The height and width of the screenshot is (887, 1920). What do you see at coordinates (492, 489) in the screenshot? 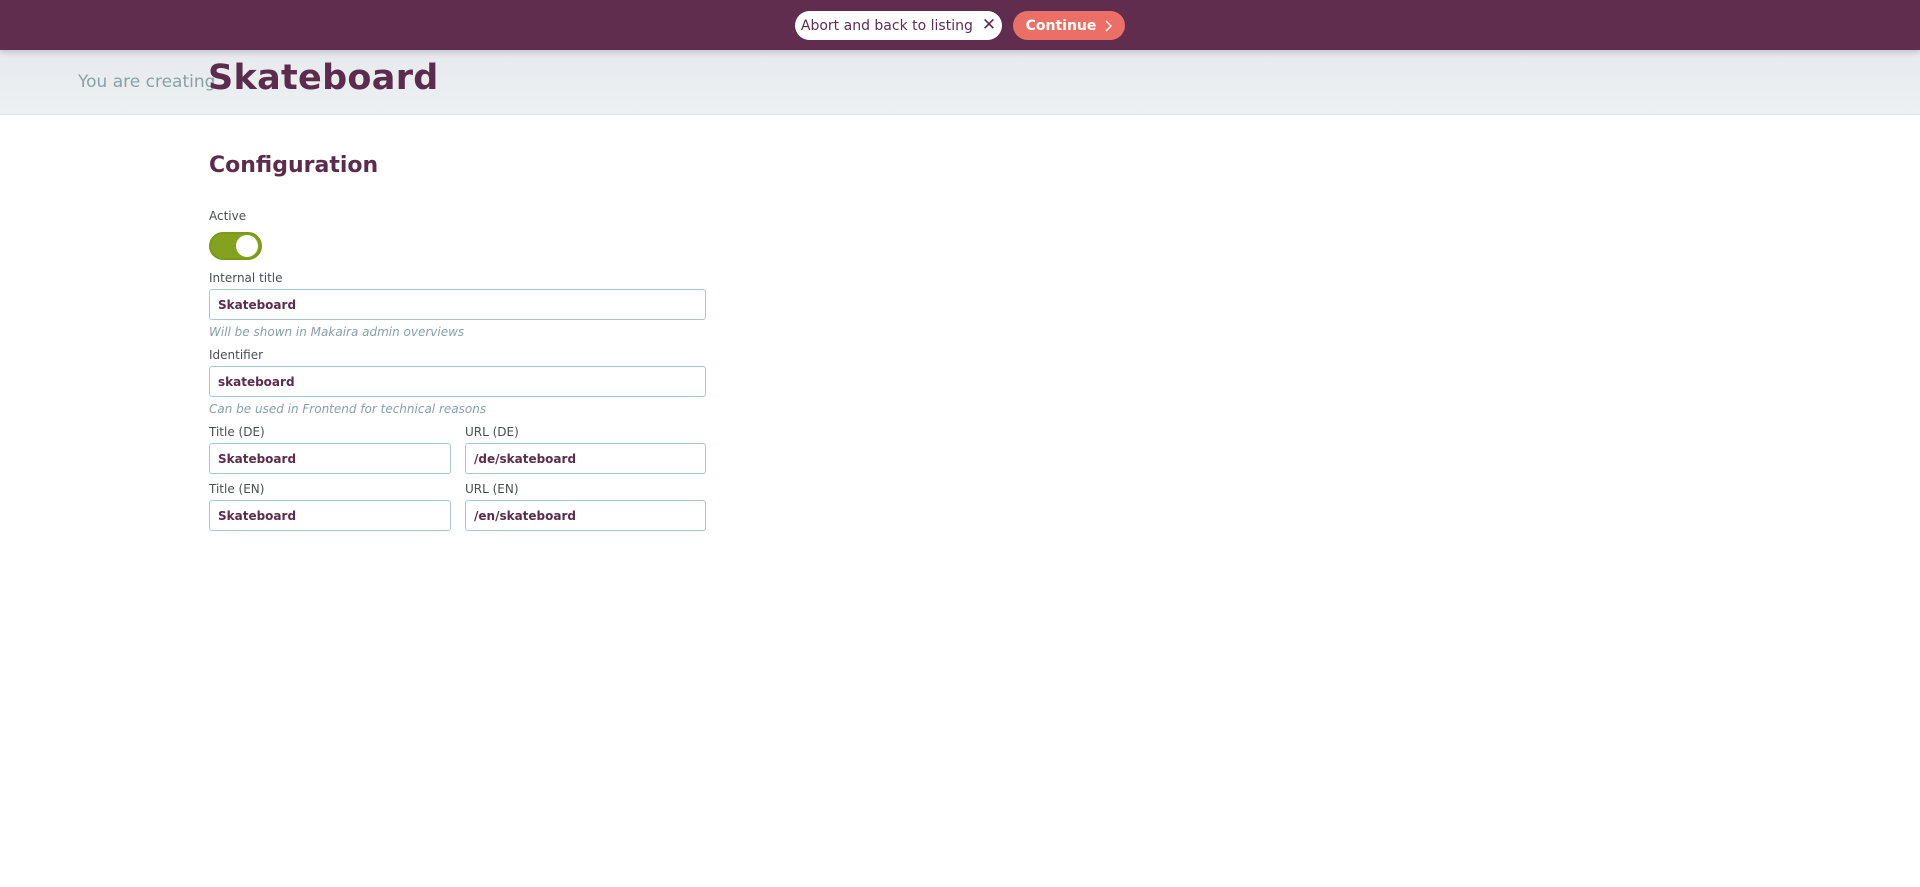
I see `url-en-label: URL (EN)` at bounding box center [492, 489].